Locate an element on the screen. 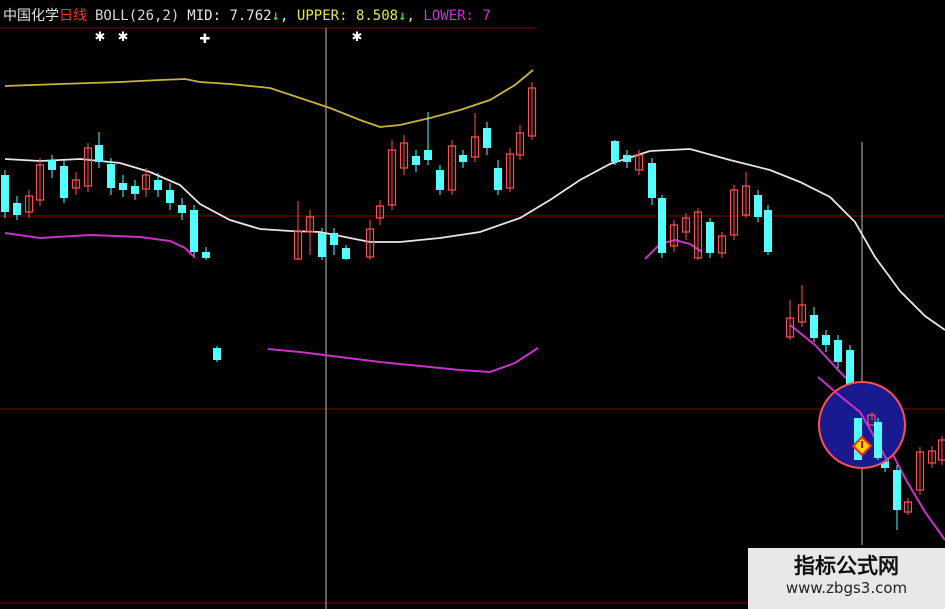 The image size is (945, 609). lower-label: LOWER: is located at coordinates (448, 16).